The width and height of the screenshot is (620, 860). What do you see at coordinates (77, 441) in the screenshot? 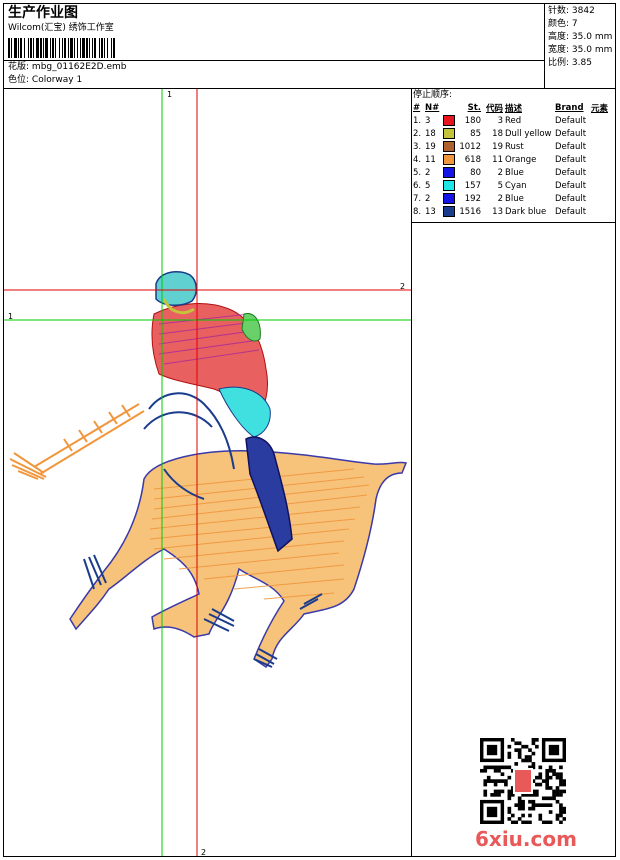
I see `polo-mallet` at bounding box center [77, 441].